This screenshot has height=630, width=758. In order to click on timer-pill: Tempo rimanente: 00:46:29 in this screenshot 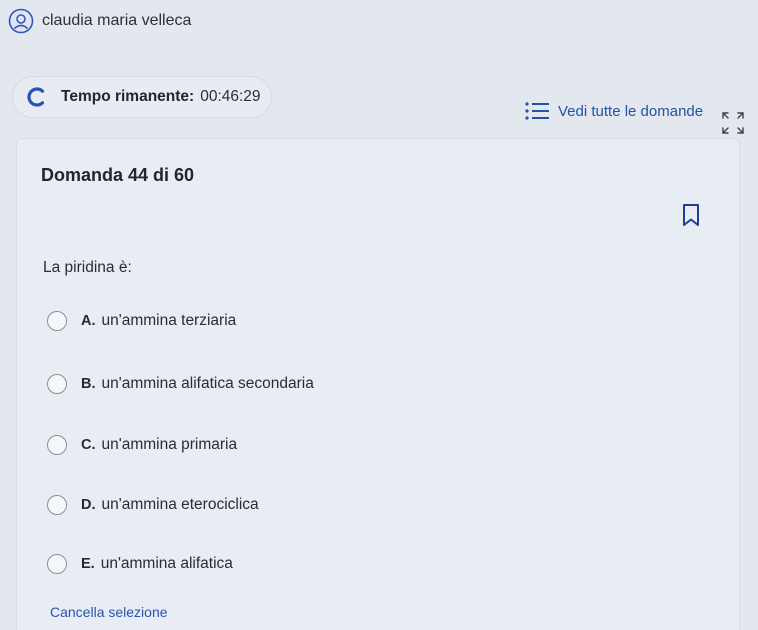, I will do `click(142, 97)`.